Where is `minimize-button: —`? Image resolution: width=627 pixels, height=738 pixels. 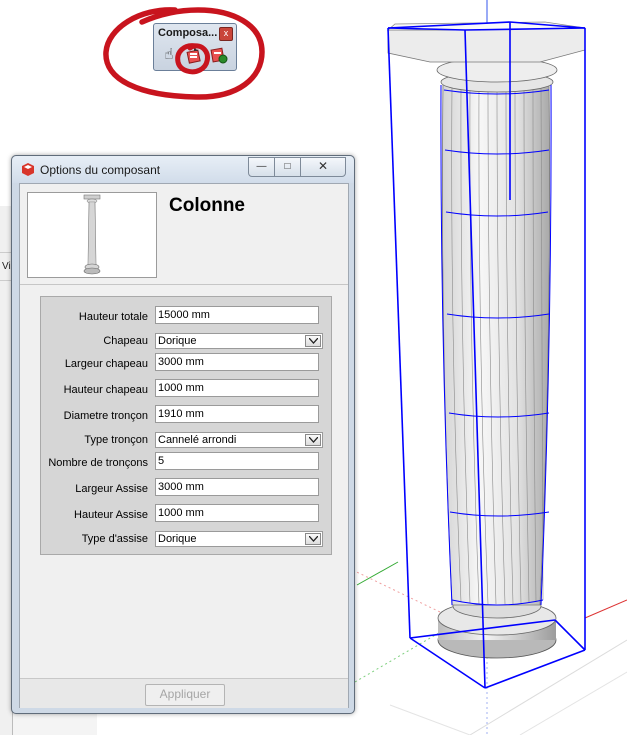
minimize-button: — is located at coordinates (261, 167).